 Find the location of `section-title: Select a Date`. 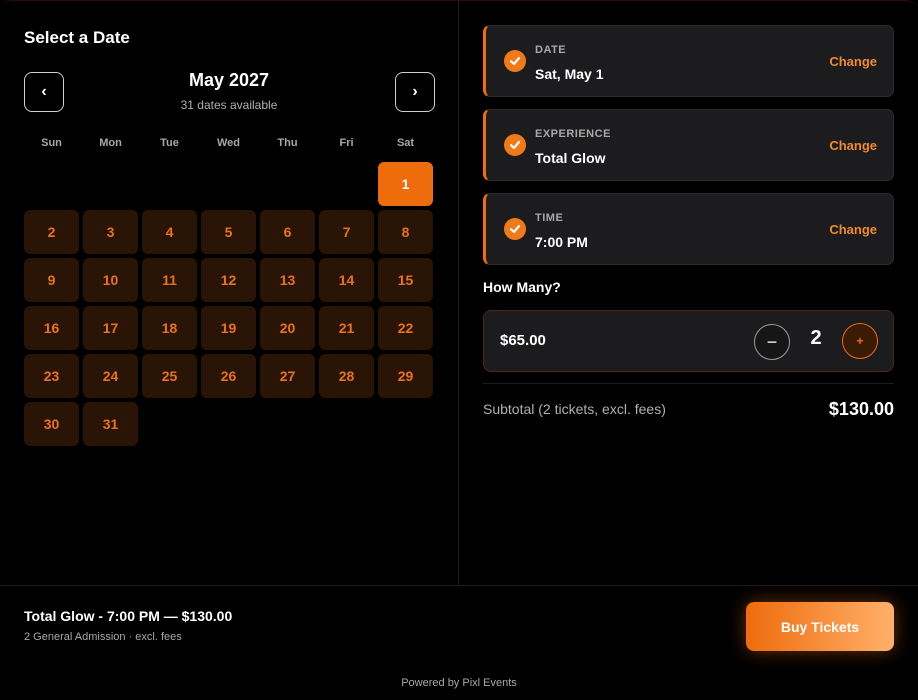

section-title: Select a Date is located at coordinates (77, 37).